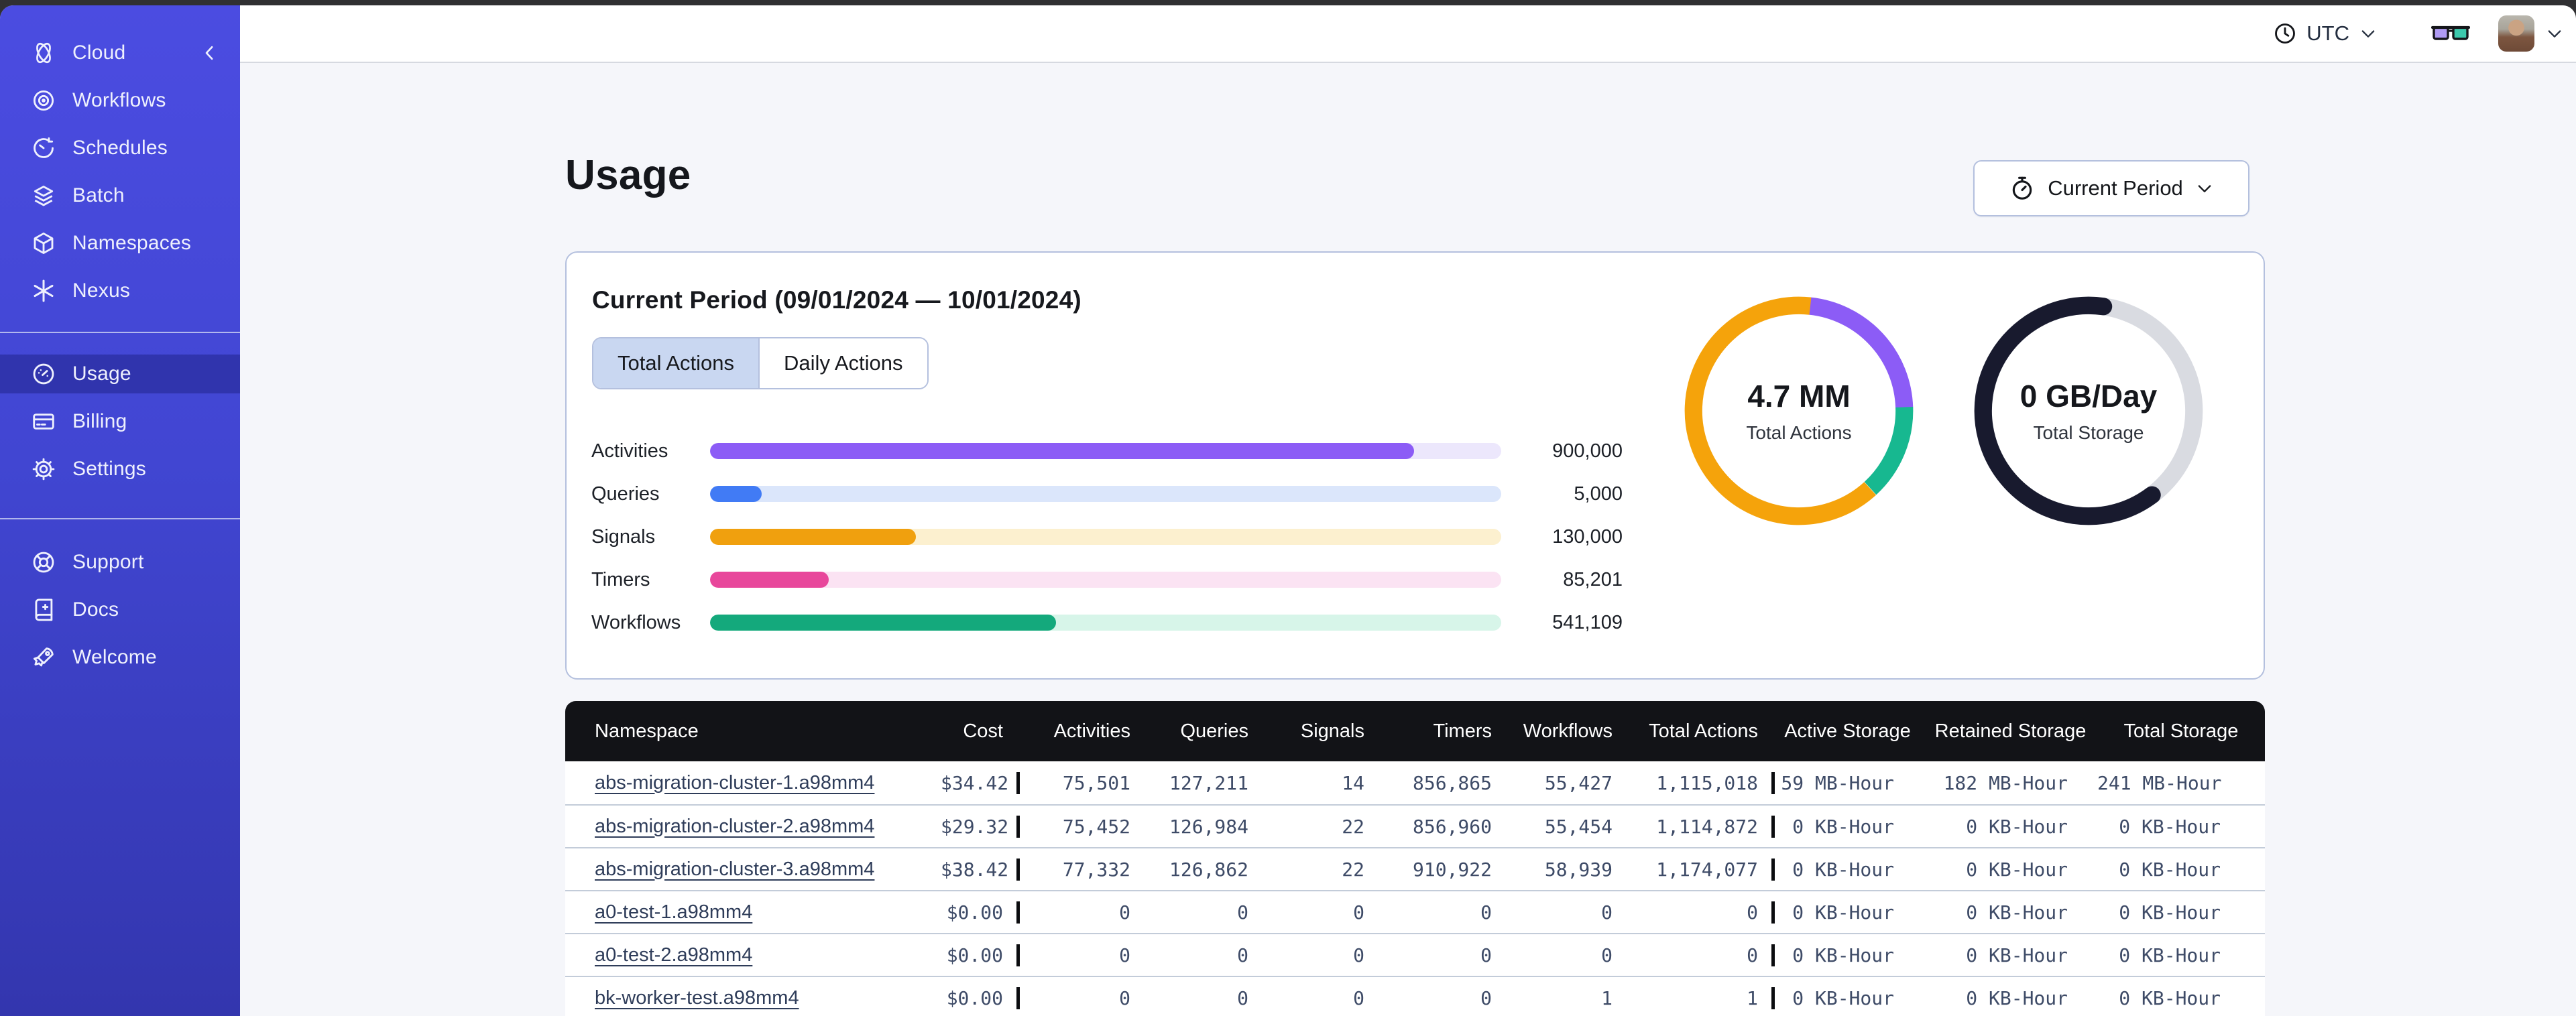  What do you see at coordinates (2450, 33) in the screenshot?
I see `feedback-glasses-icon` at bounding box center [2450, 33].